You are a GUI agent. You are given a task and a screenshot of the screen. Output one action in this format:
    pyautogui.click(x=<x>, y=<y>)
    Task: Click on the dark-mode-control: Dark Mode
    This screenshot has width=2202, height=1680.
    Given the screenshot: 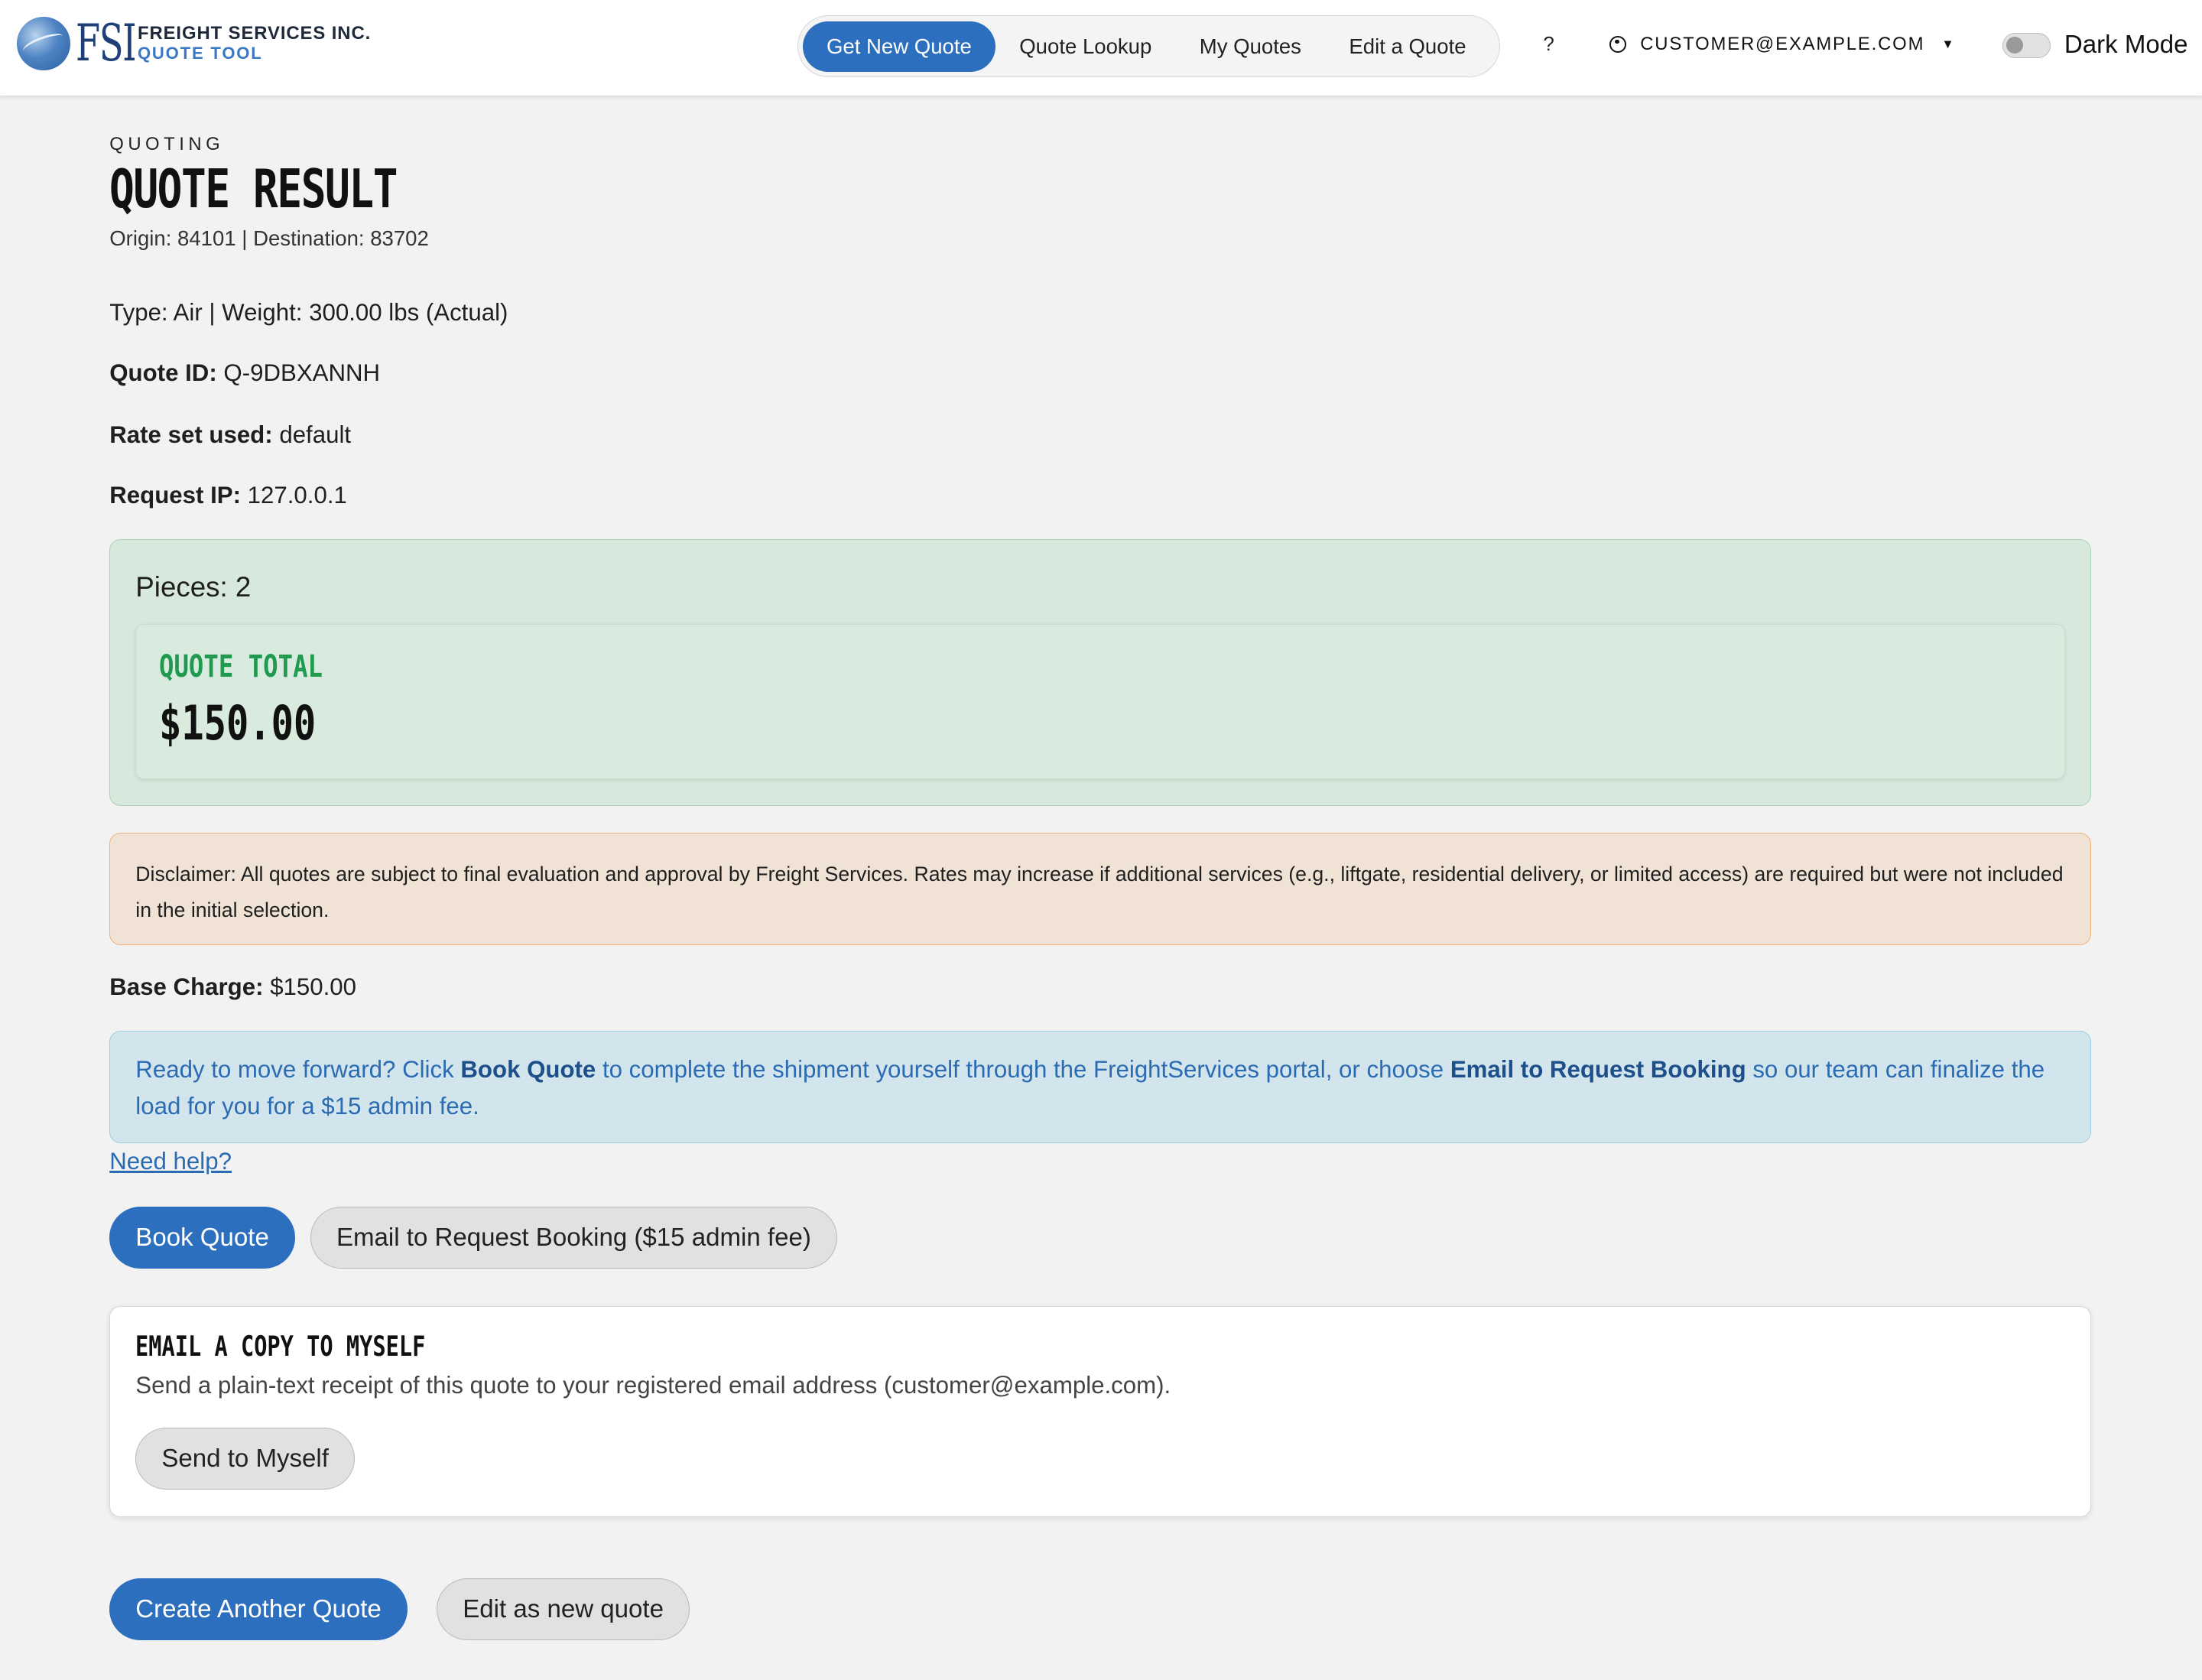 What is the action you would take?
    pyautogui.click(x=2095, y=45)
    